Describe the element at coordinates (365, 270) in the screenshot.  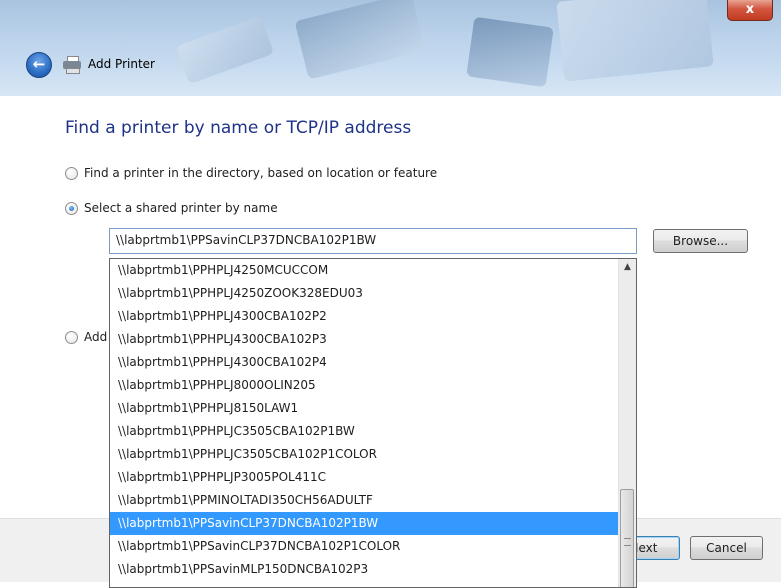
I see `dropdown-item: \\labprtmb1\PPHPLJ4250MCUCCOM` at that location.